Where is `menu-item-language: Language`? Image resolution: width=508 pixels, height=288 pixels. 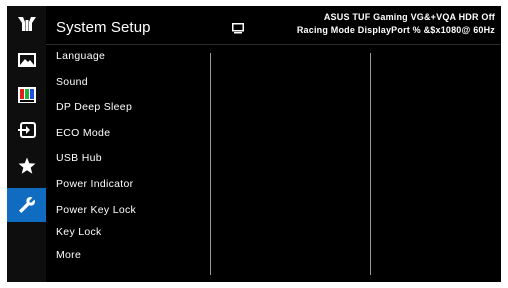
menu-item-language: Language is located at coordinates (80, 56).